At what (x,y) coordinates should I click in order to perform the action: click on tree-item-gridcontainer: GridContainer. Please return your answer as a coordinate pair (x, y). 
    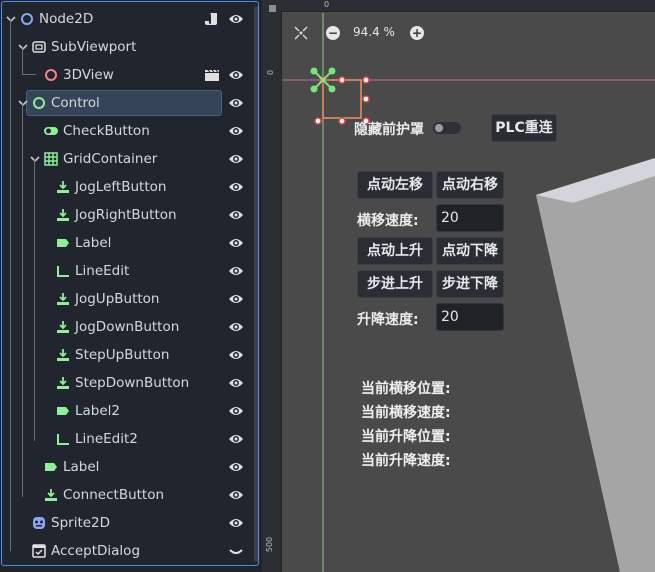
    Looking at the image, I should click on (130, 159).